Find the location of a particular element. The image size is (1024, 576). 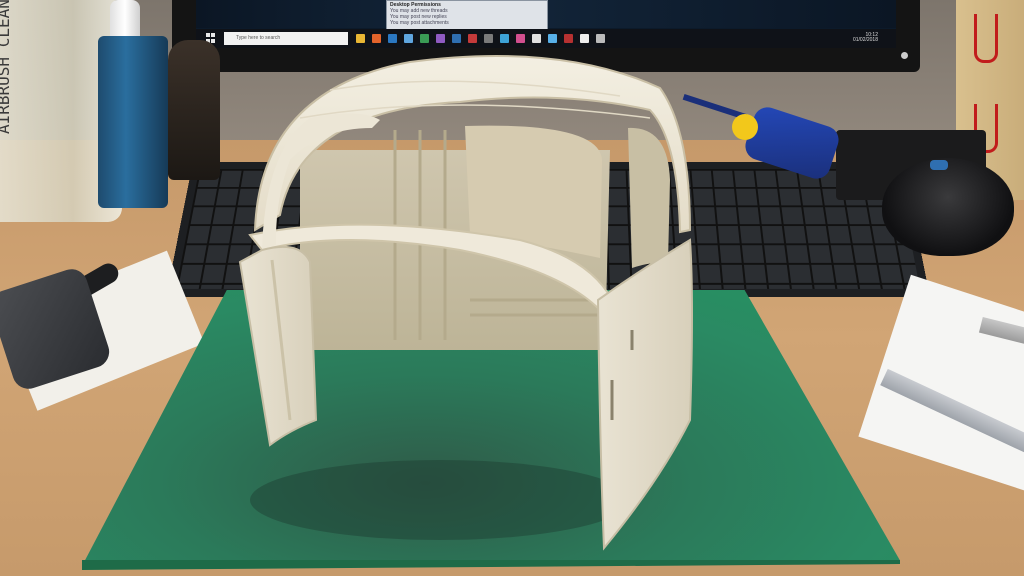

cab-shadow is located at coordinates (440, 500).